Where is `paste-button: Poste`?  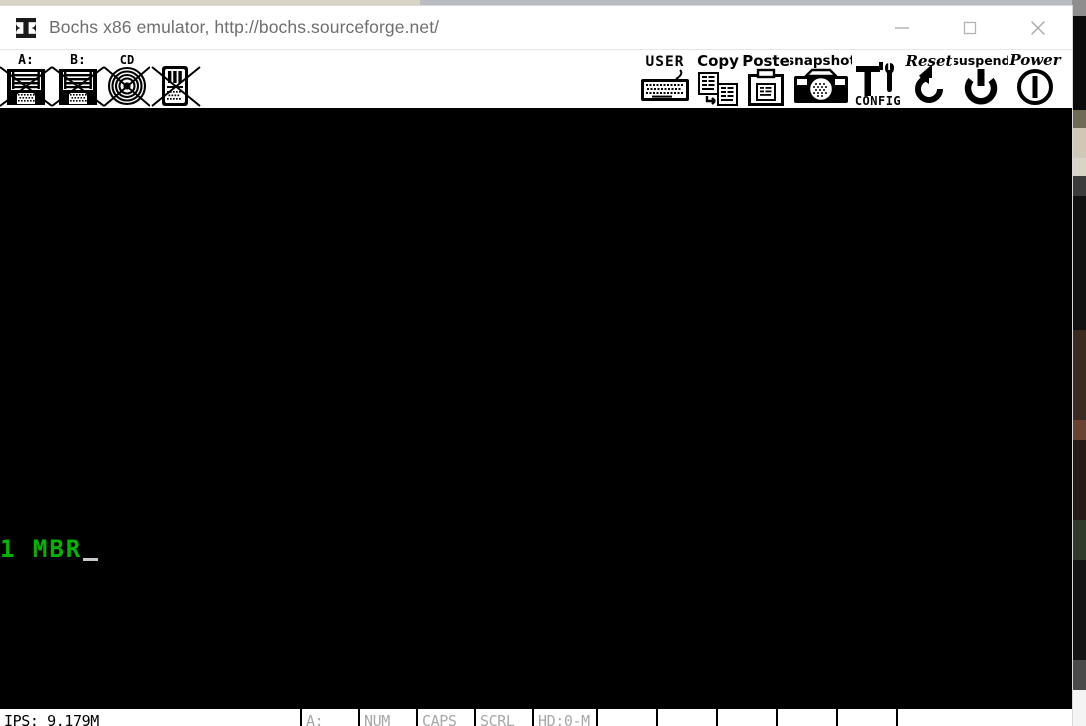
paste-button: Poste is located at coordinates (766, 79).